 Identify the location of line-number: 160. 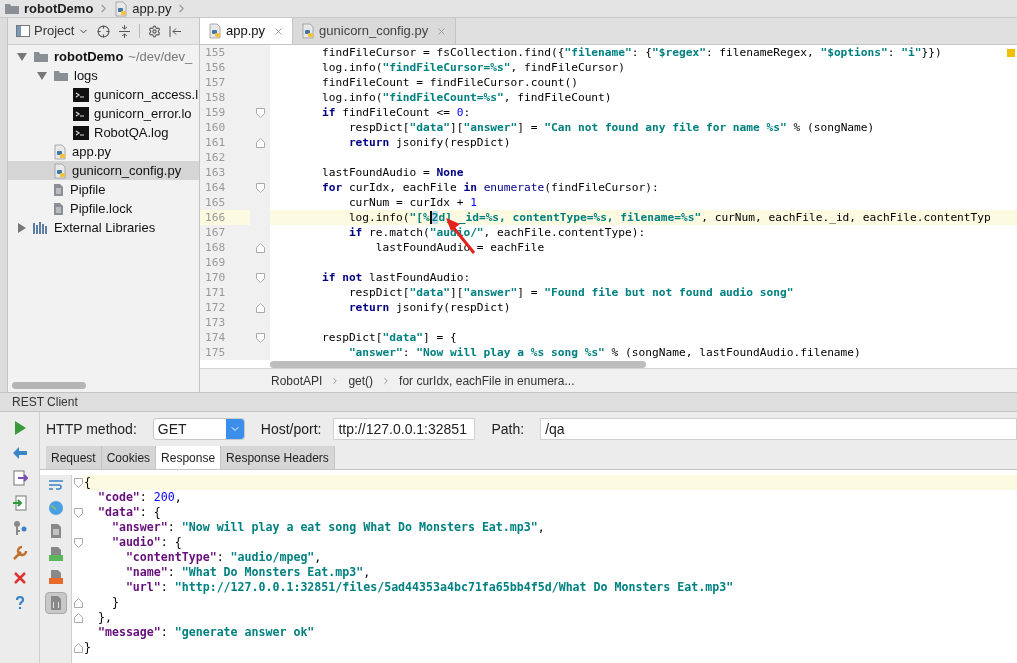
(215, 127).